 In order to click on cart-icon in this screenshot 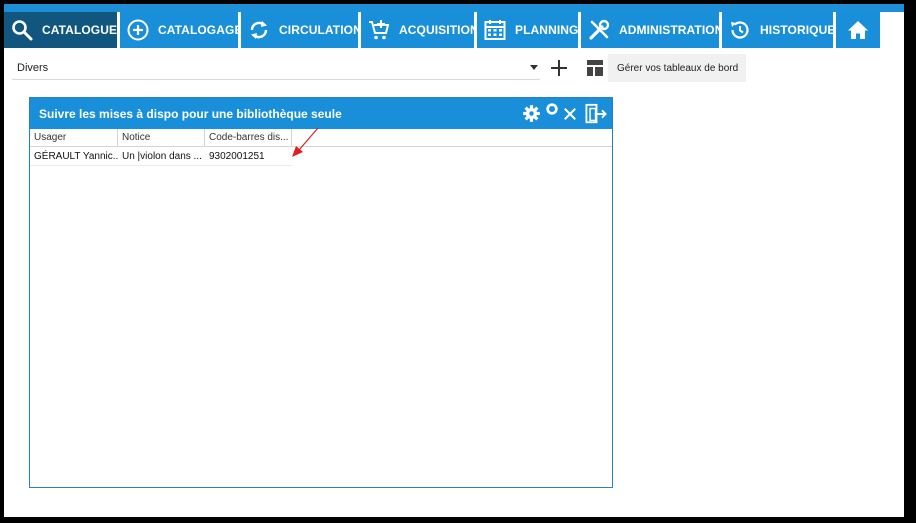, I will do `click(379, 30)`.